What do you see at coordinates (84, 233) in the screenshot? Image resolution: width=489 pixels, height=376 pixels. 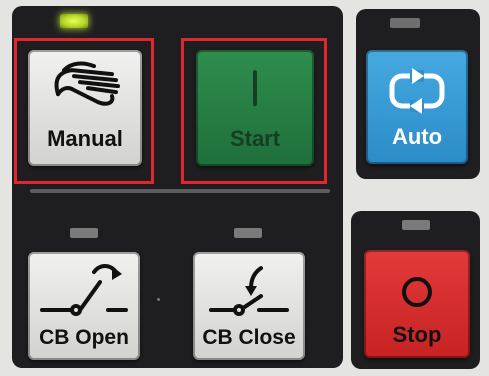 I see `cb-open-led` at bounding box center [84, 233].